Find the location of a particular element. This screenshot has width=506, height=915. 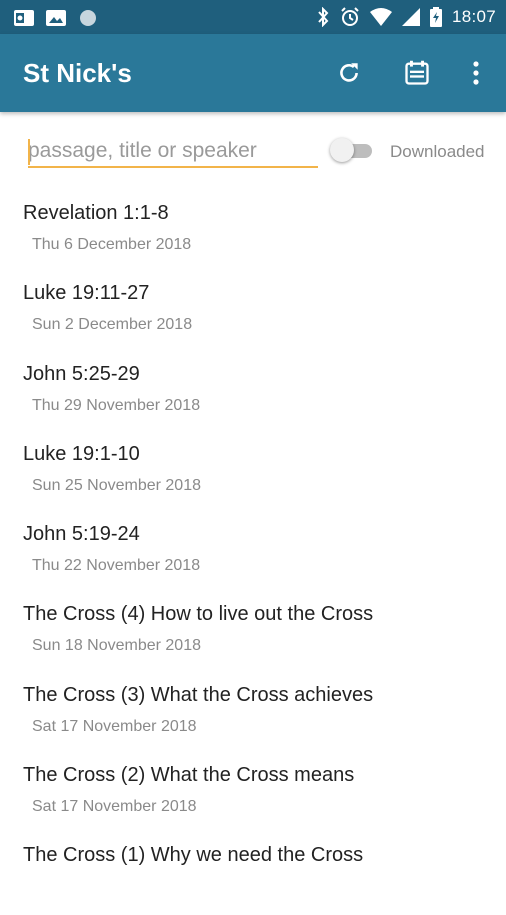

list-item: Luke 19:11-27 Sun 2 December 2018 is located at coordinates (253, 312).